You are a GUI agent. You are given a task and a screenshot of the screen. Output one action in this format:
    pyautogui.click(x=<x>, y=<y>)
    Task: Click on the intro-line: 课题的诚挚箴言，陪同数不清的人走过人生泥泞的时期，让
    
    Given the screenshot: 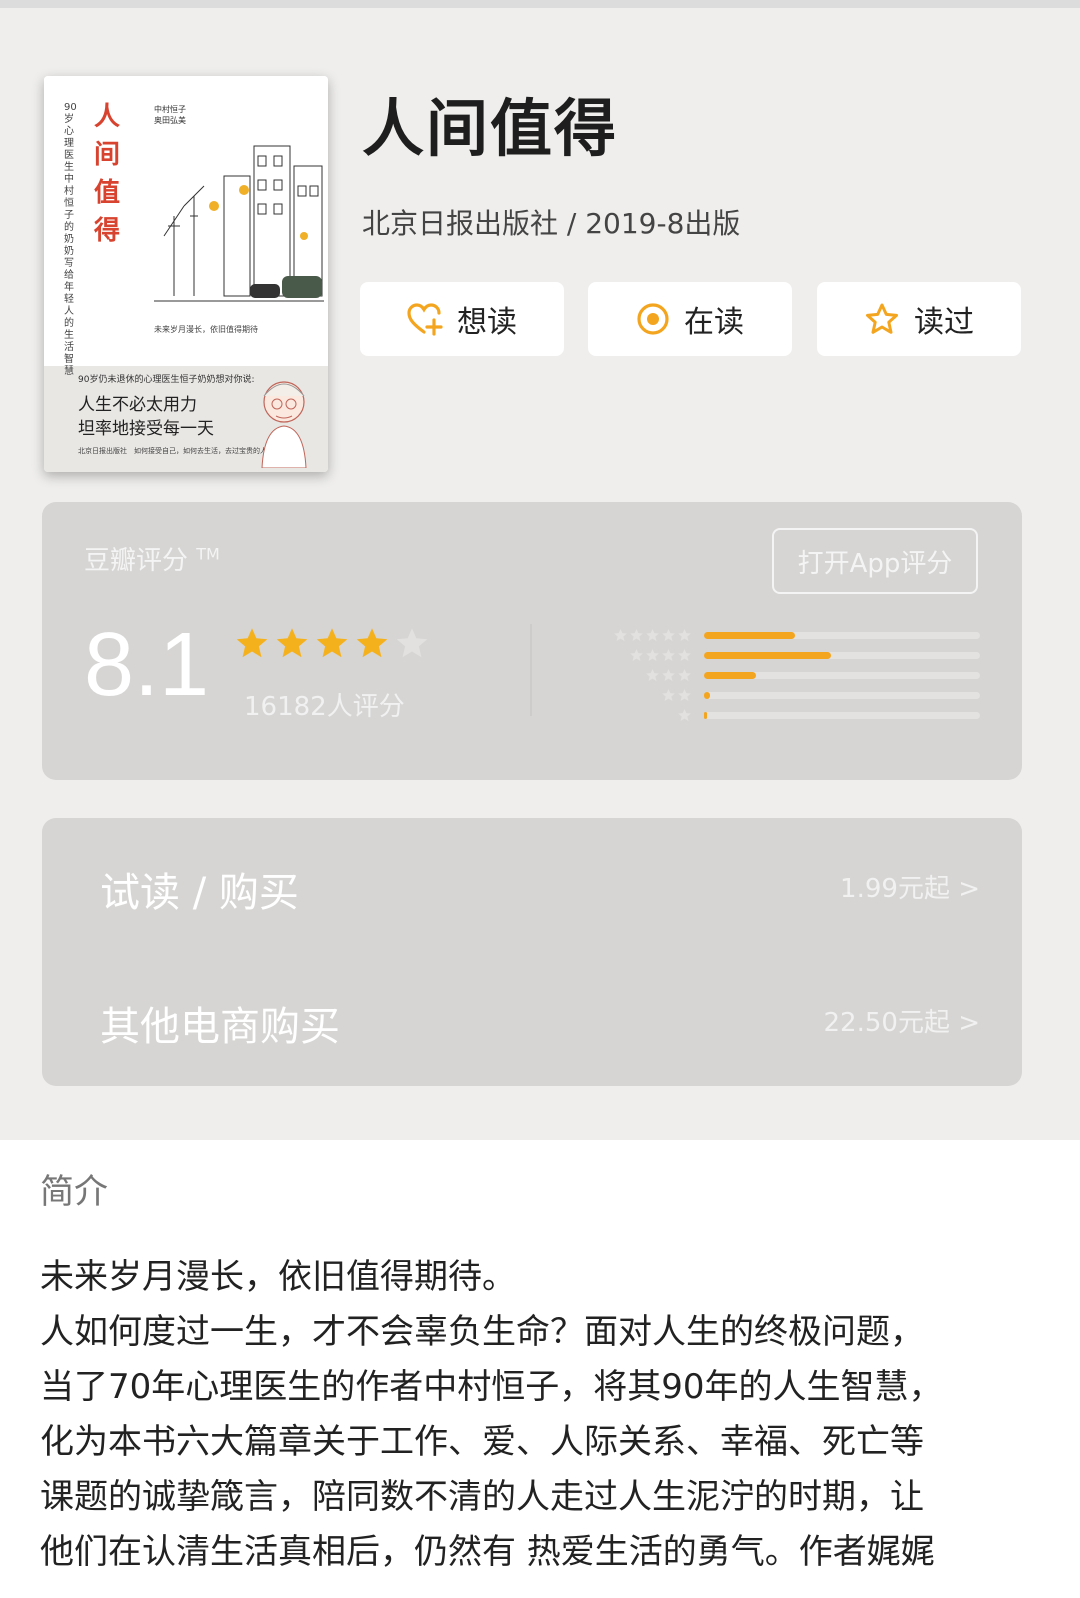 What is the action you would take?
    pyautogui.click(x=482, y=1497)
    